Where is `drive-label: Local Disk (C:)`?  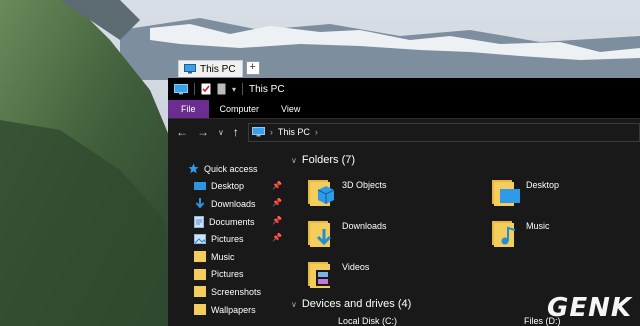 drive-label: Local Disk (C:) is located at coordinates (368, 321).